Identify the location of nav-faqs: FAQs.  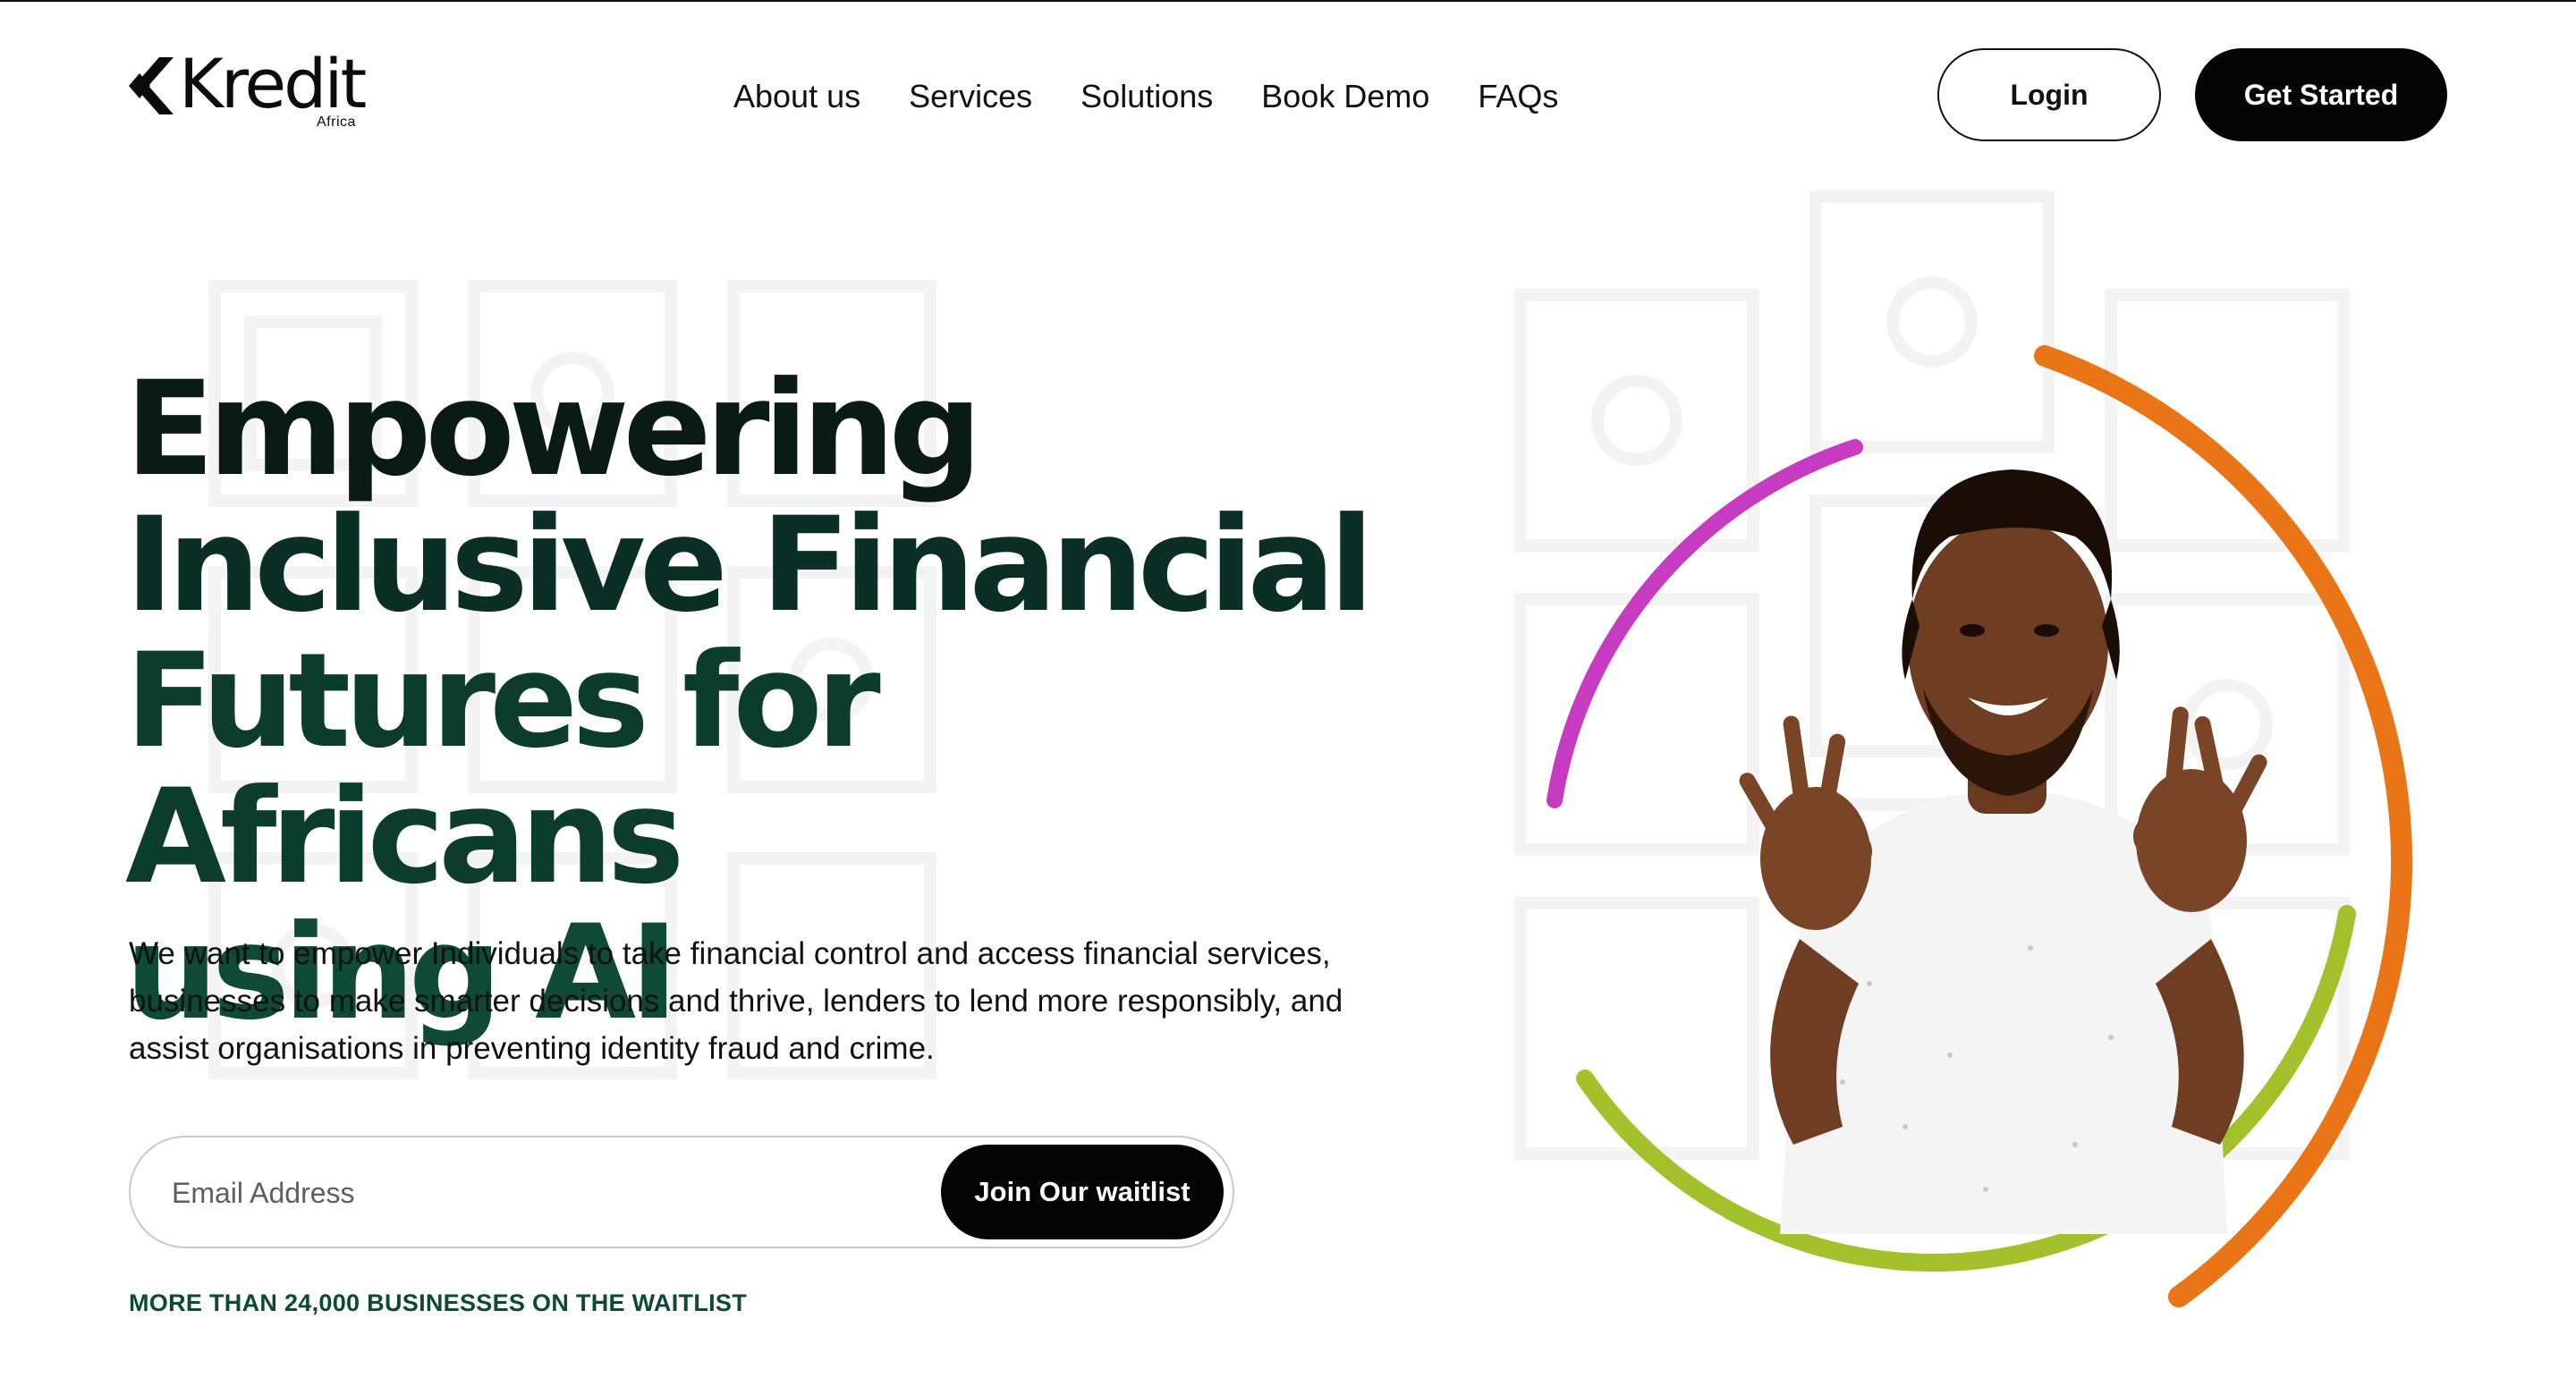
(1518, 96).